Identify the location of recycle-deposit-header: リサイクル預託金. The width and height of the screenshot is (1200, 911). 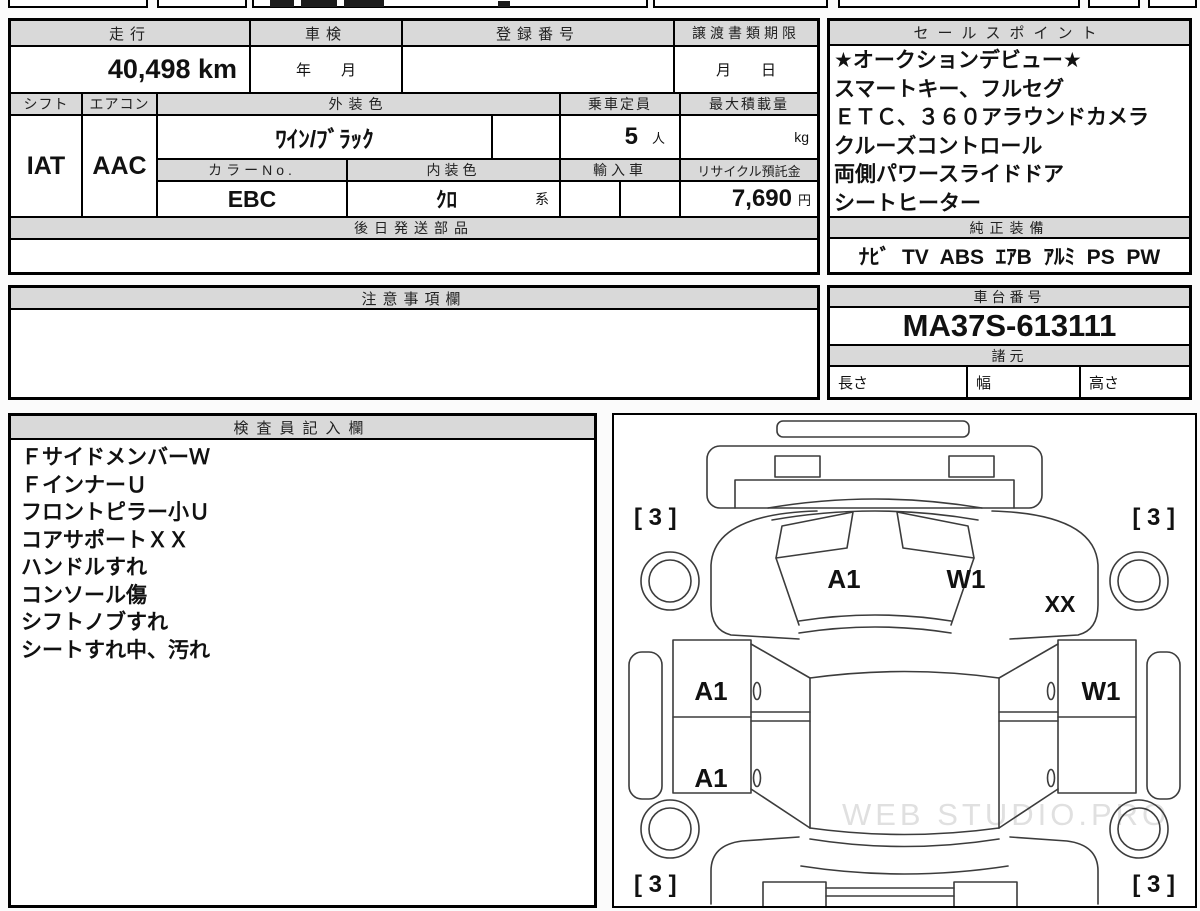
(749, 170).